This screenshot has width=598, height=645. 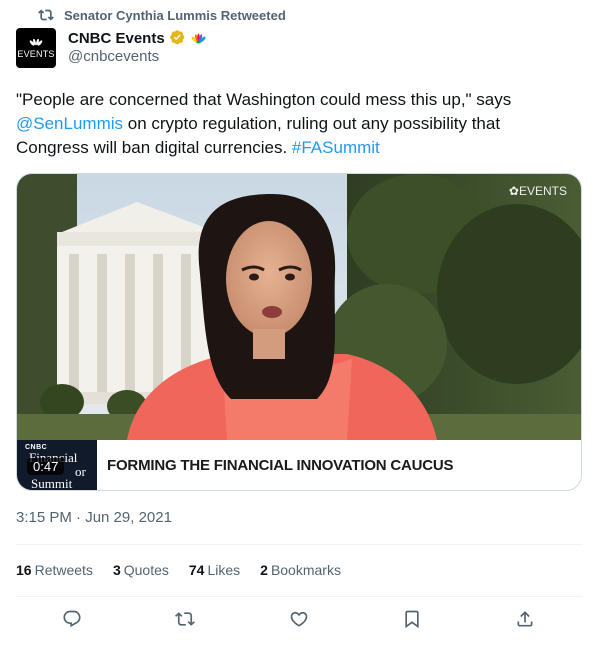 I want to click on tweet-author: EVENTS CNBC Events @cnbcevents, so click(x=111, y=48).